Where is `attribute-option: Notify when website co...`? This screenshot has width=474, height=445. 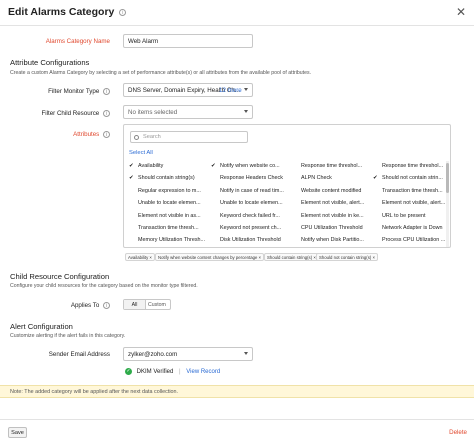 attribute-option: Notify when website co... is located at coordinates (258, 166).